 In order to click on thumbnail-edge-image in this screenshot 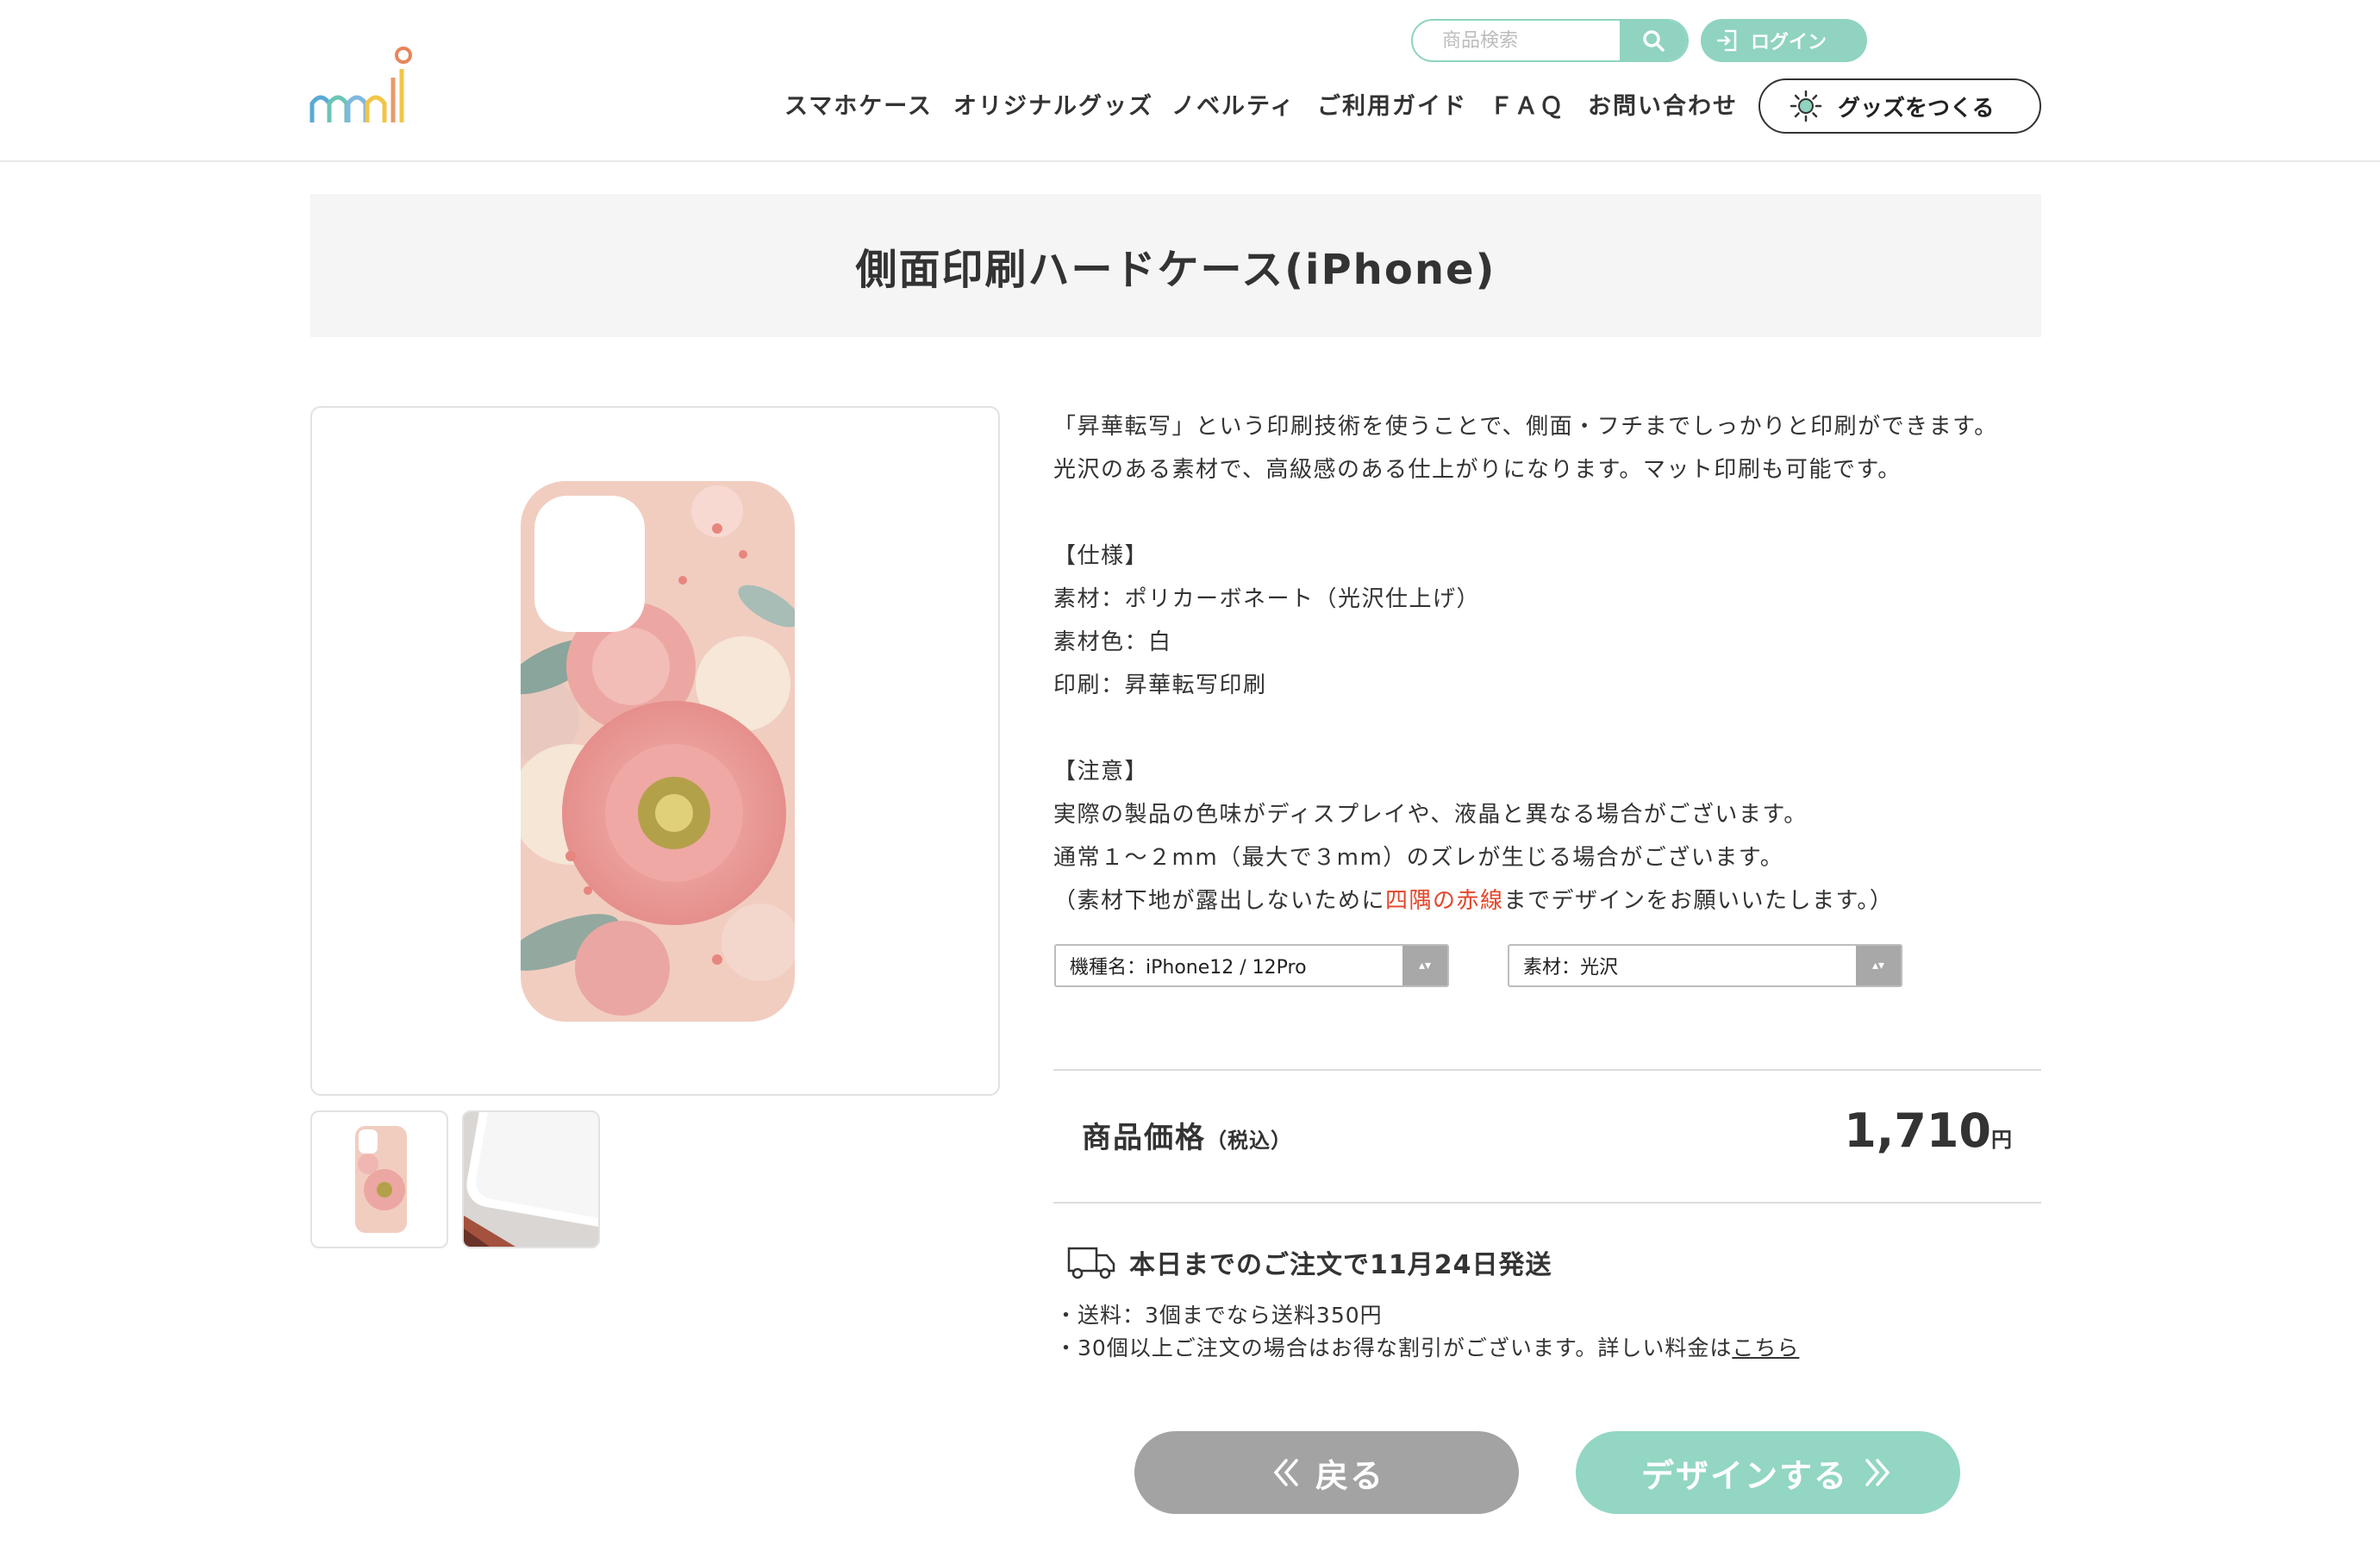, I will do `click(531, 1179)`.